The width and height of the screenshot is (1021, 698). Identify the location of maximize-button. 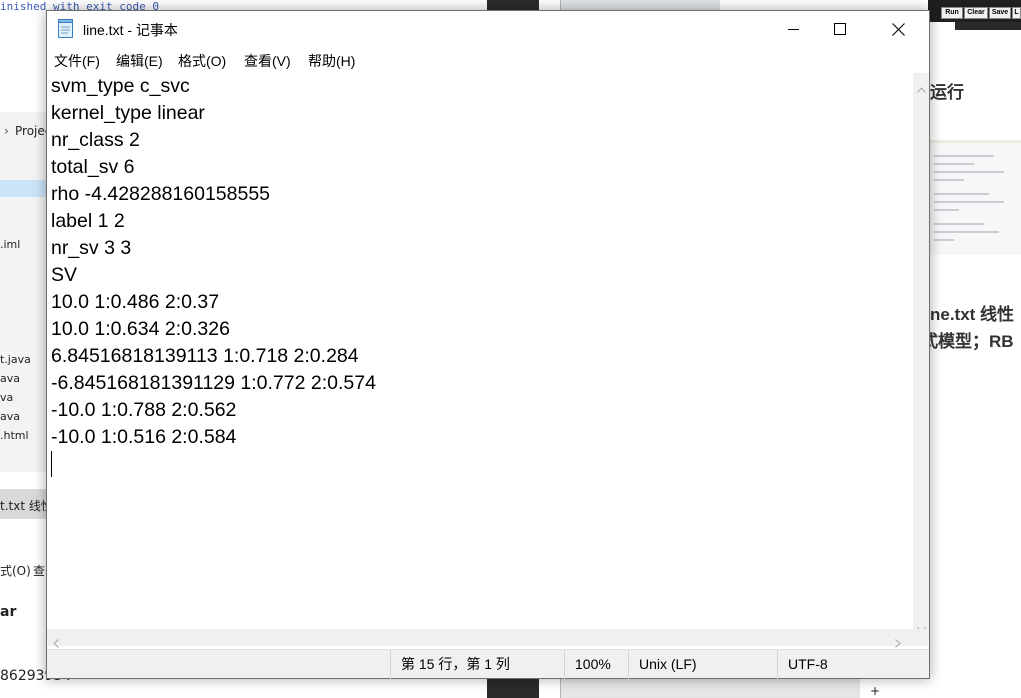
(840, 29).